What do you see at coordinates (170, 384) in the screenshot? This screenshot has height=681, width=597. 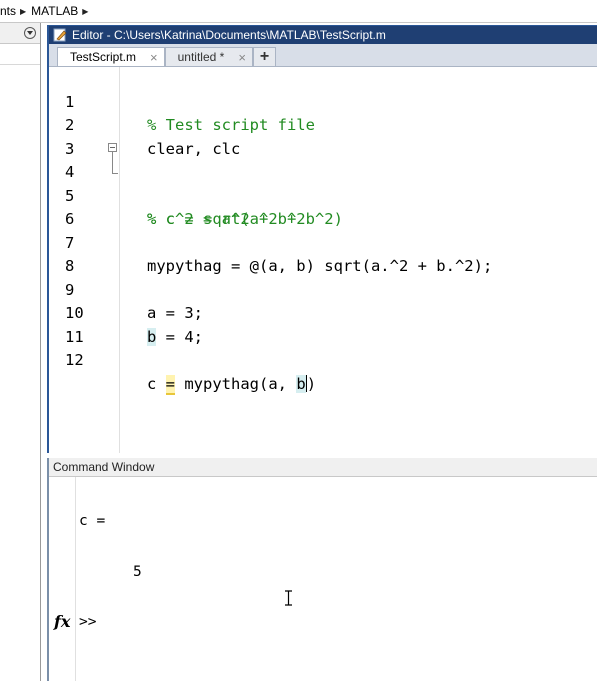 I see `warning-highlight: =` at bounding box center [170, 384].